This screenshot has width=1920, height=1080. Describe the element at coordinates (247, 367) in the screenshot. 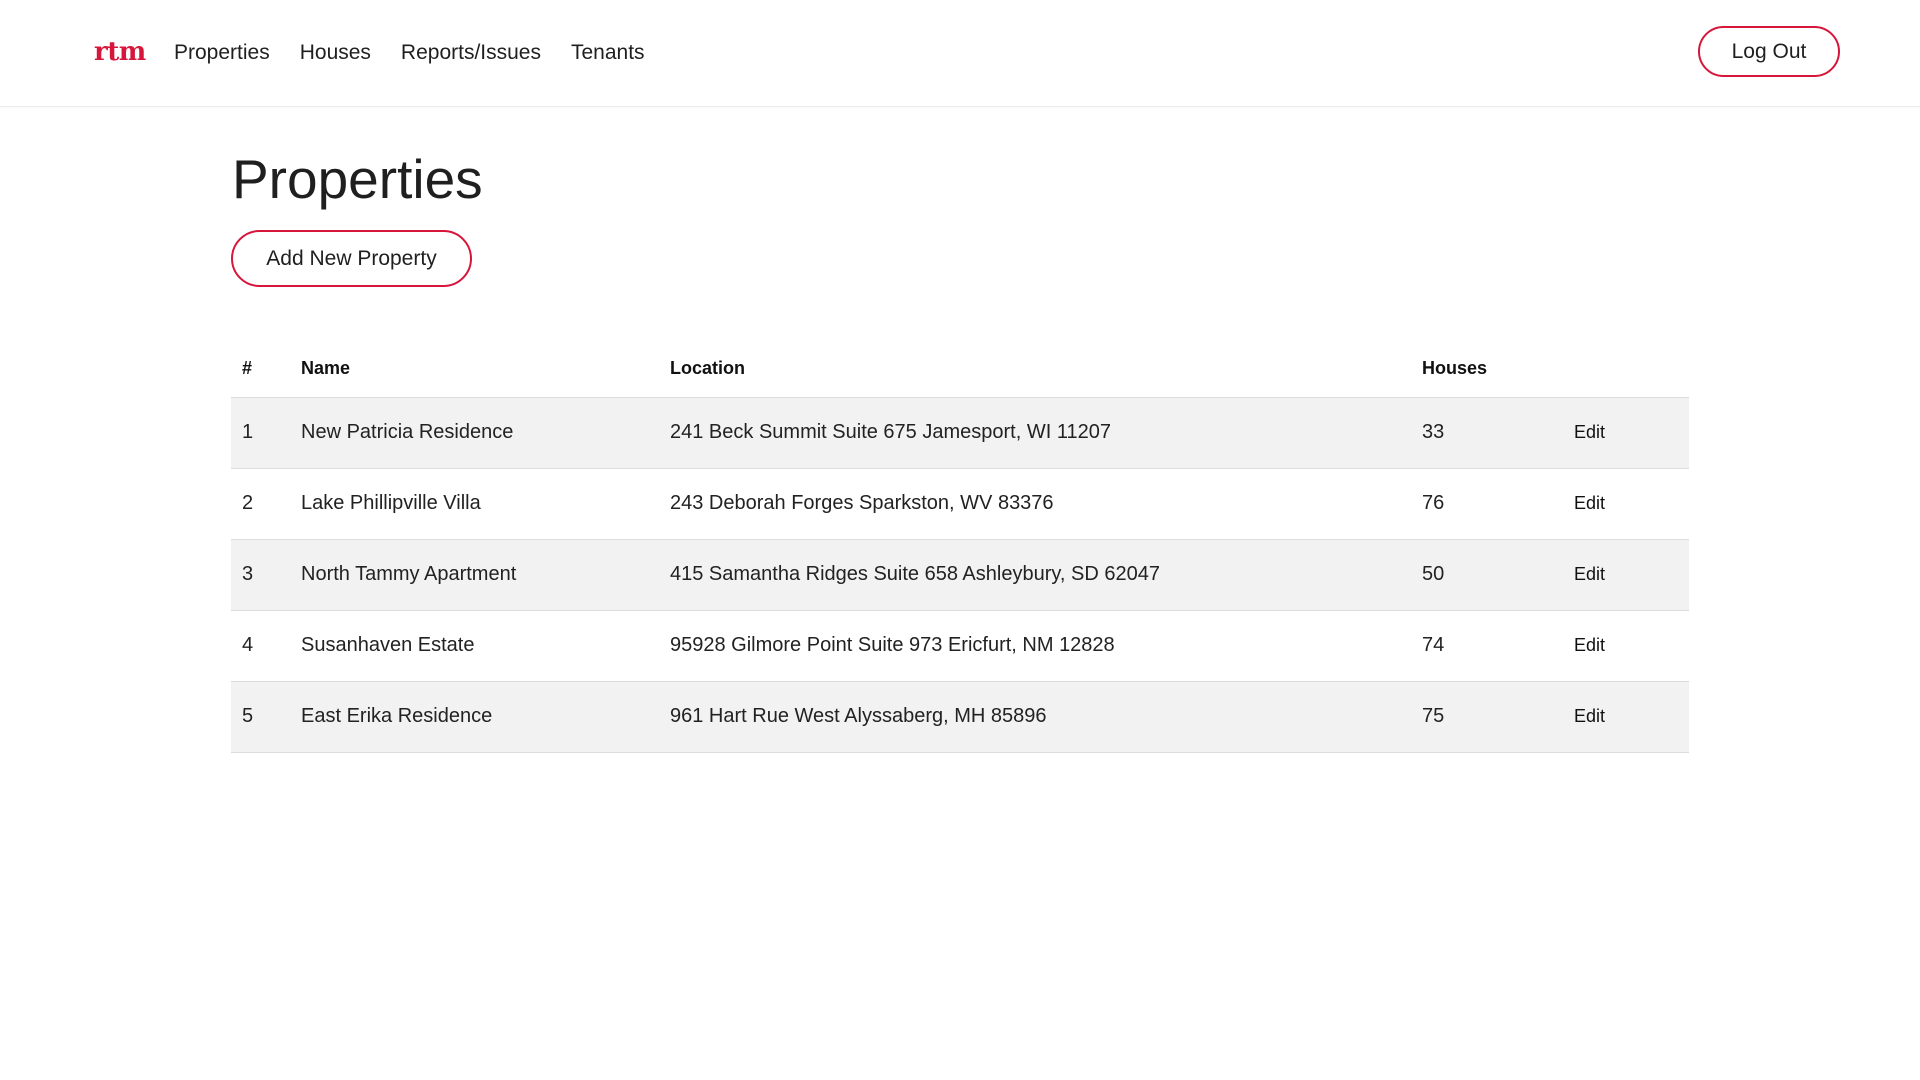

I see `column-header-number: #` at that location.